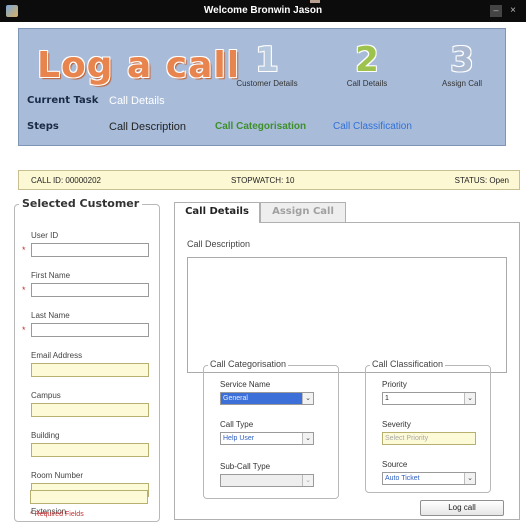  I want to click on step-label: Call Details, so click(367, 83).